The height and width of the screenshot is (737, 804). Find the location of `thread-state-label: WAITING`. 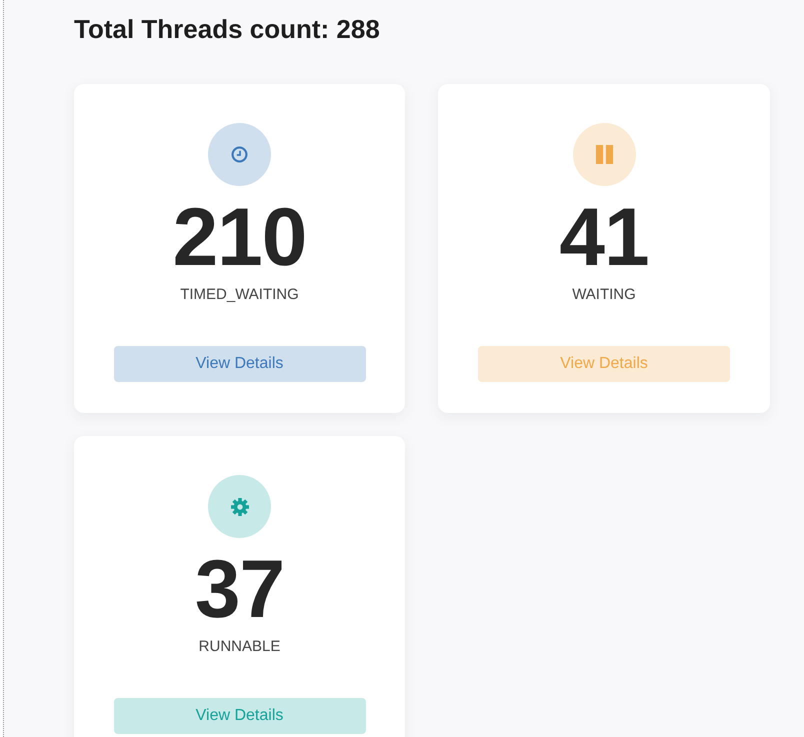

thread-state-label: WAITING is located at coordinates (604, 295).